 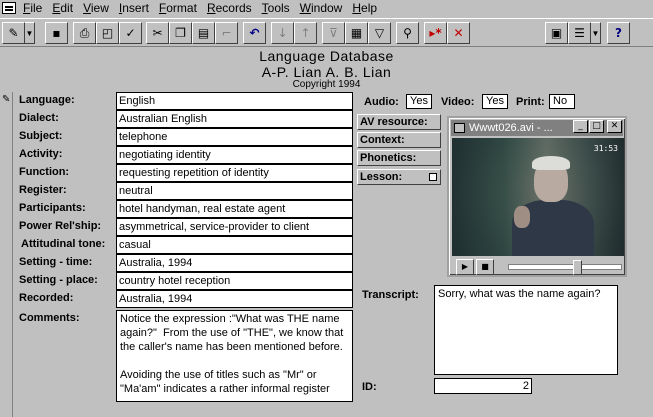 I want to click on help-icon: ?, so click(x=618, y=33).